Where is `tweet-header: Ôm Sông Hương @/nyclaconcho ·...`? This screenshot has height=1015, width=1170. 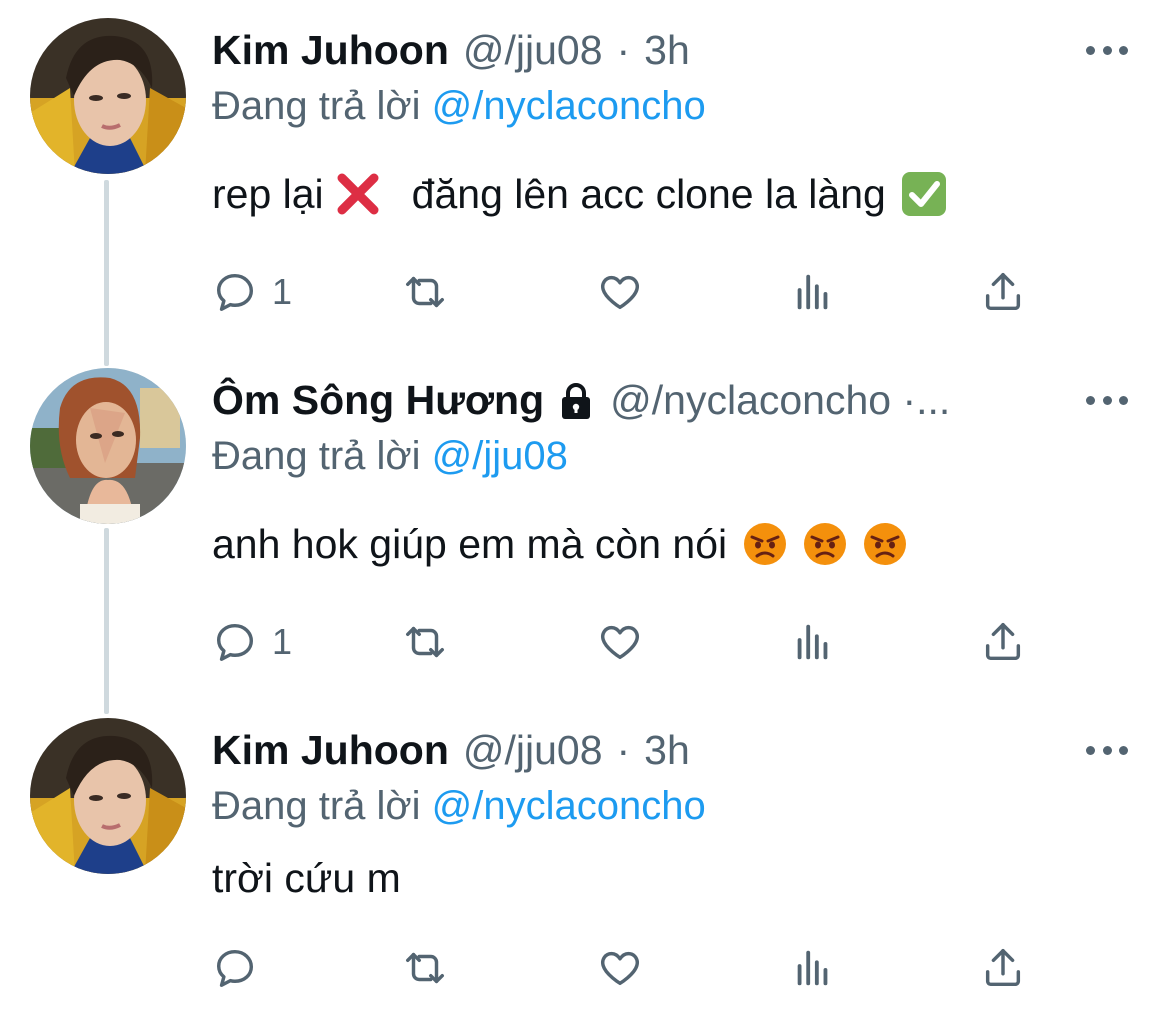
tweet-header: Ôm Sông Hương @/nyclaconcho ·... is located at coordinates (641, 400).